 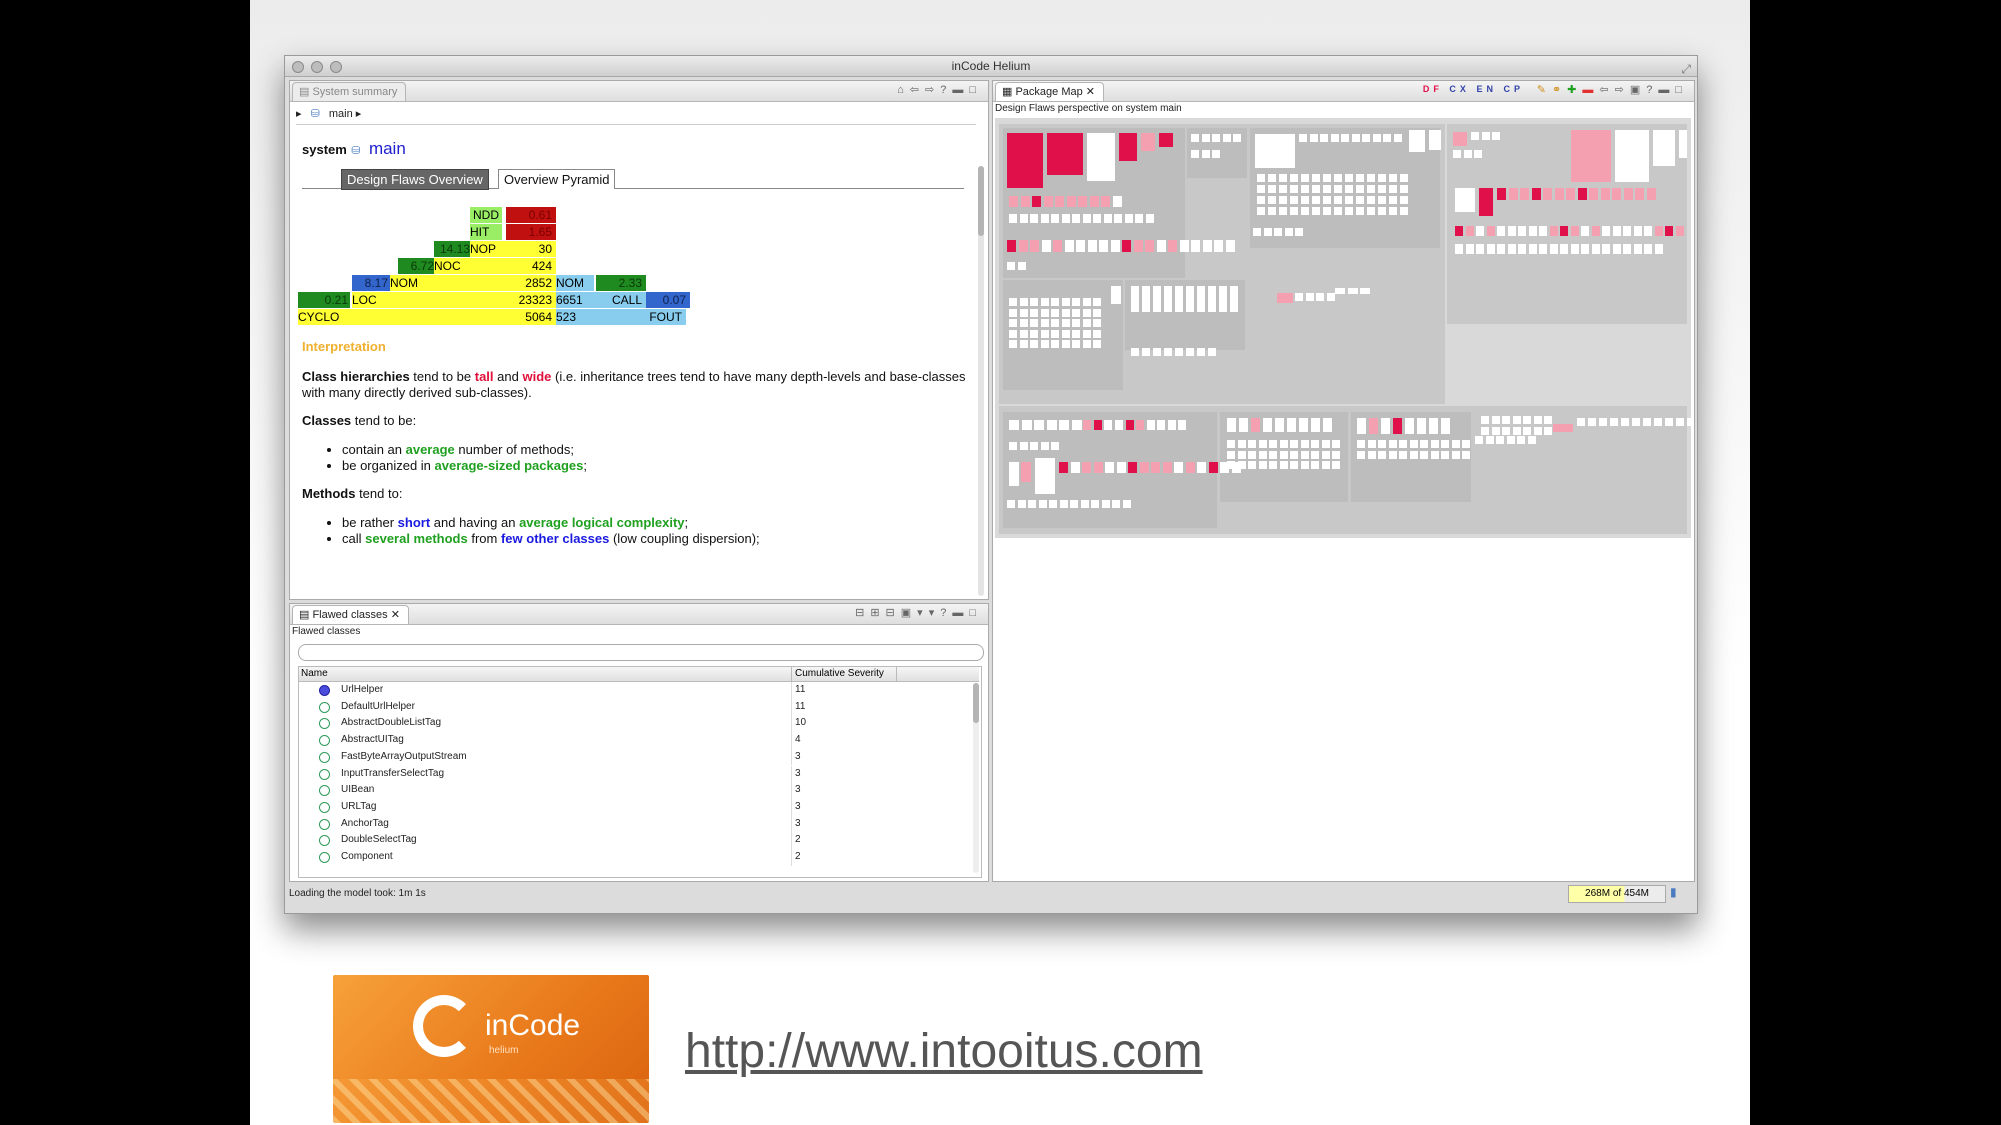 What do you see at coordinates (557, 179) in the screenshot?
I see `subtab-overview-pyramid: Overview Pyramid` at bounding box center [557, 179].